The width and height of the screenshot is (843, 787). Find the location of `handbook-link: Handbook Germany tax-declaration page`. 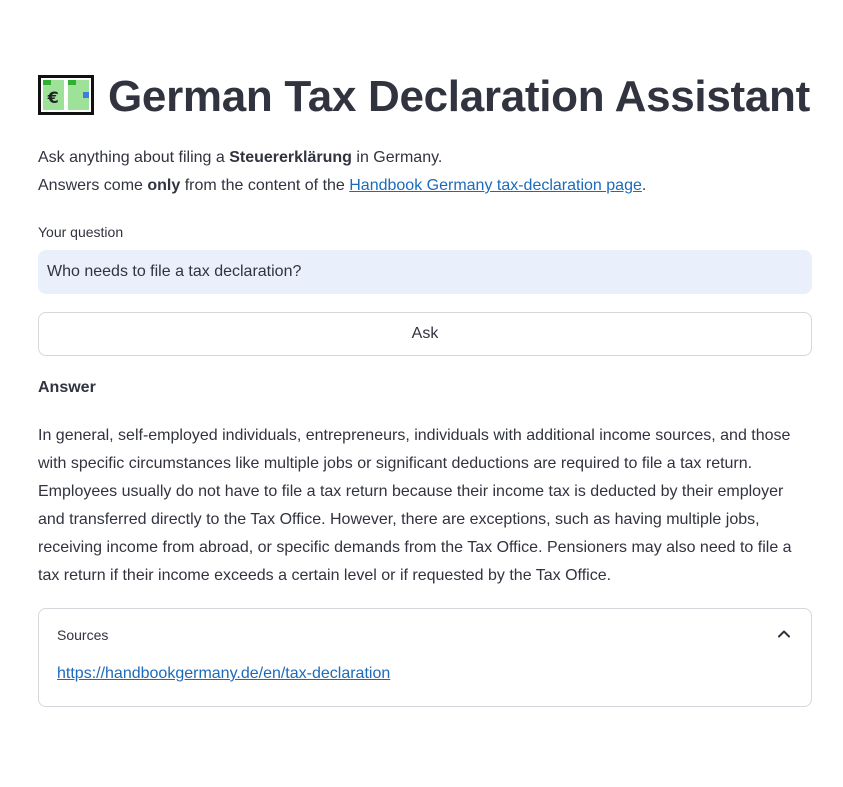

handbook-link: Handbook Germany tax-declaration page is located at coordinates (495, 185).